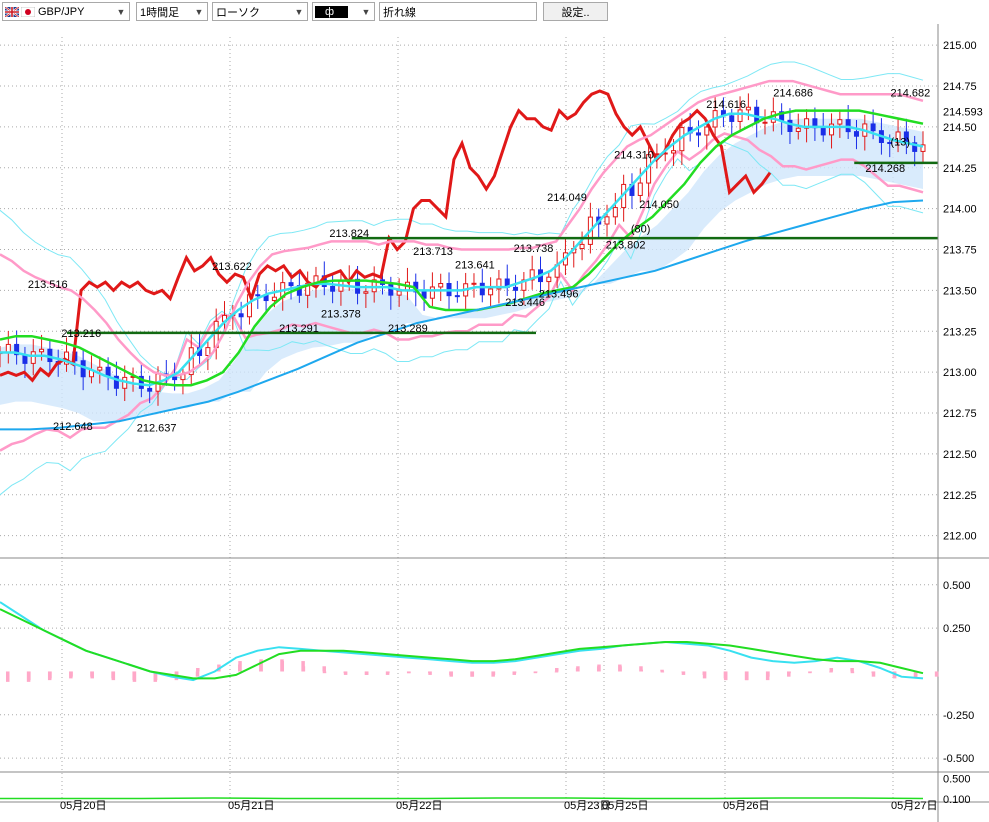  What do you see at coordinates (957, 800) in the screenshot?
I see `bottom-tick-label: 0.100` at bounding box center [957, 800].